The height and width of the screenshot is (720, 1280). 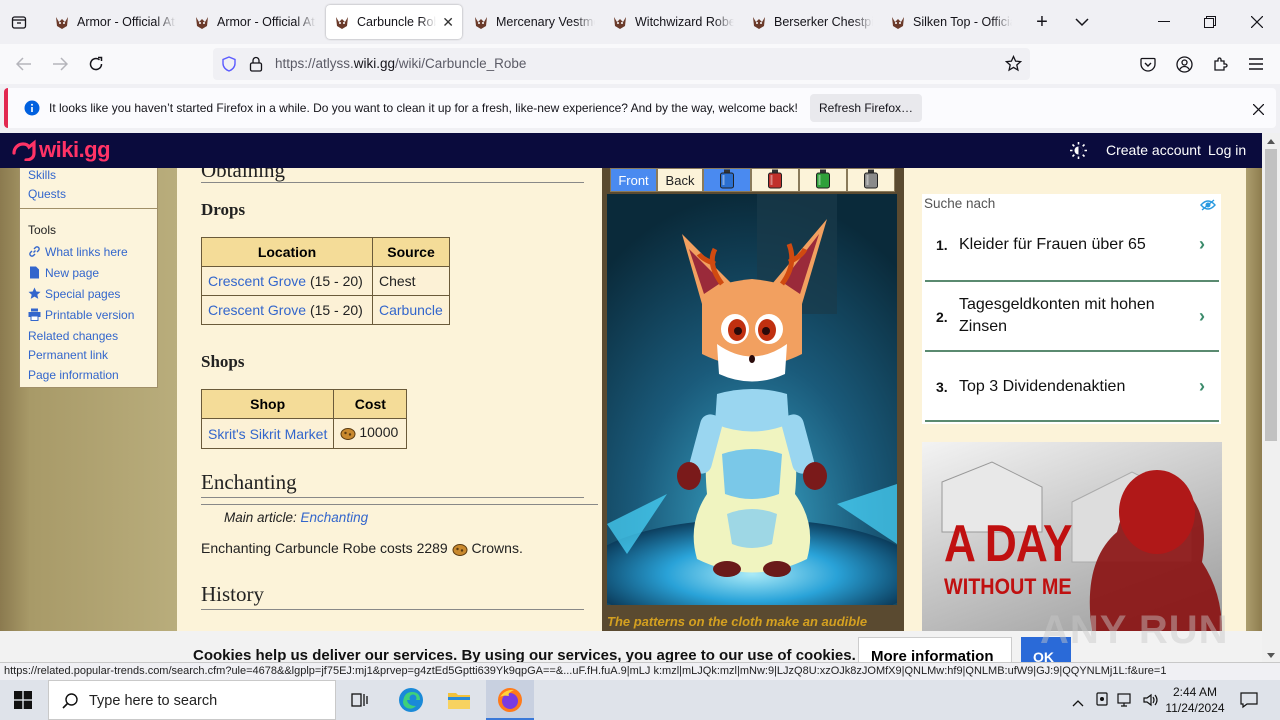 I want to click on sidebar-item-what-links-here: What links here, so click(x=78, y=252).